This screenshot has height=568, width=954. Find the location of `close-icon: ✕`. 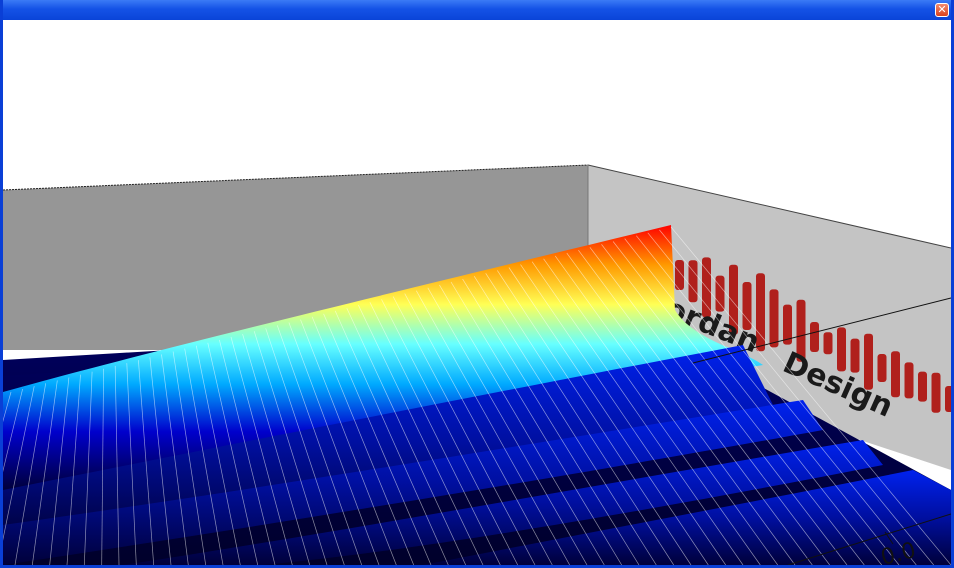

close-icon: ✕ is located at coordinates (942, 9).